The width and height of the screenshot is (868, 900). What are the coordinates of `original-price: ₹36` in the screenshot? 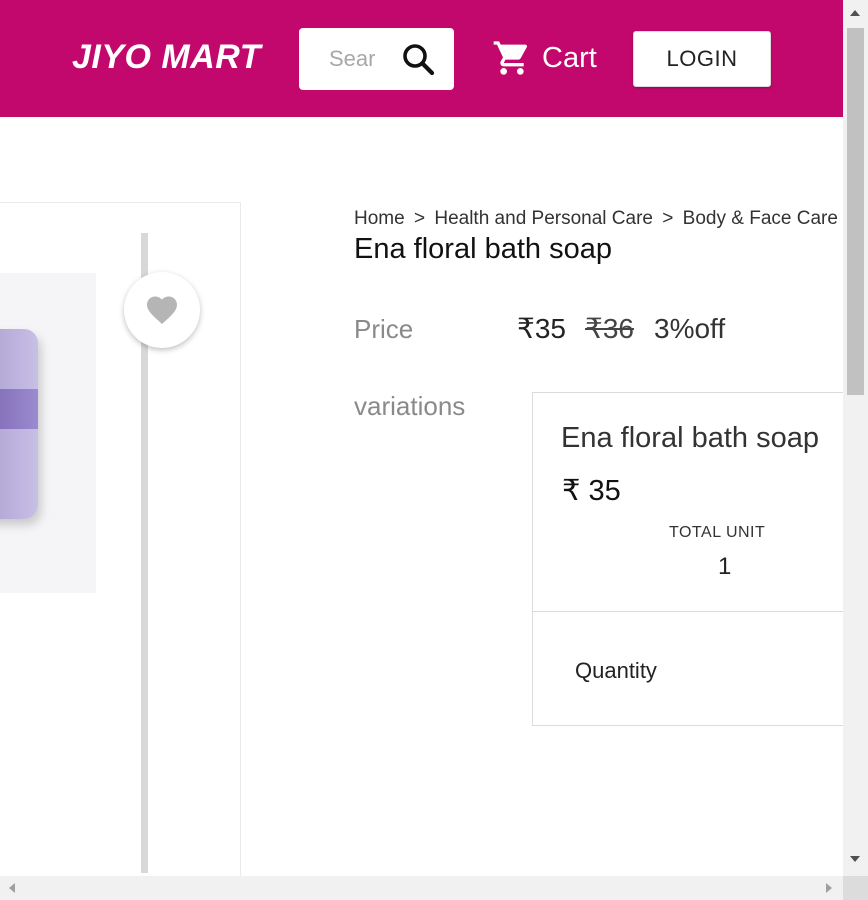 It's located at (609, 328).